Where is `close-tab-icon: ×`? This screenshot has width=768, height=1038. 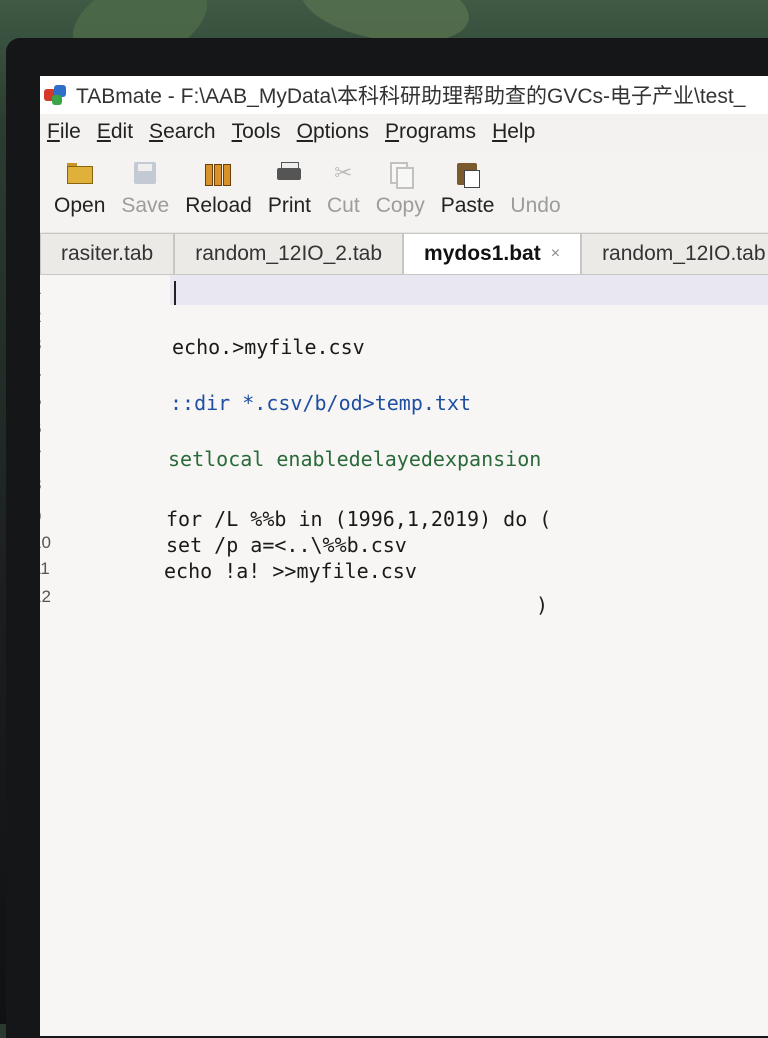
close-tab-icon: × is located at coordinates (555, 254).